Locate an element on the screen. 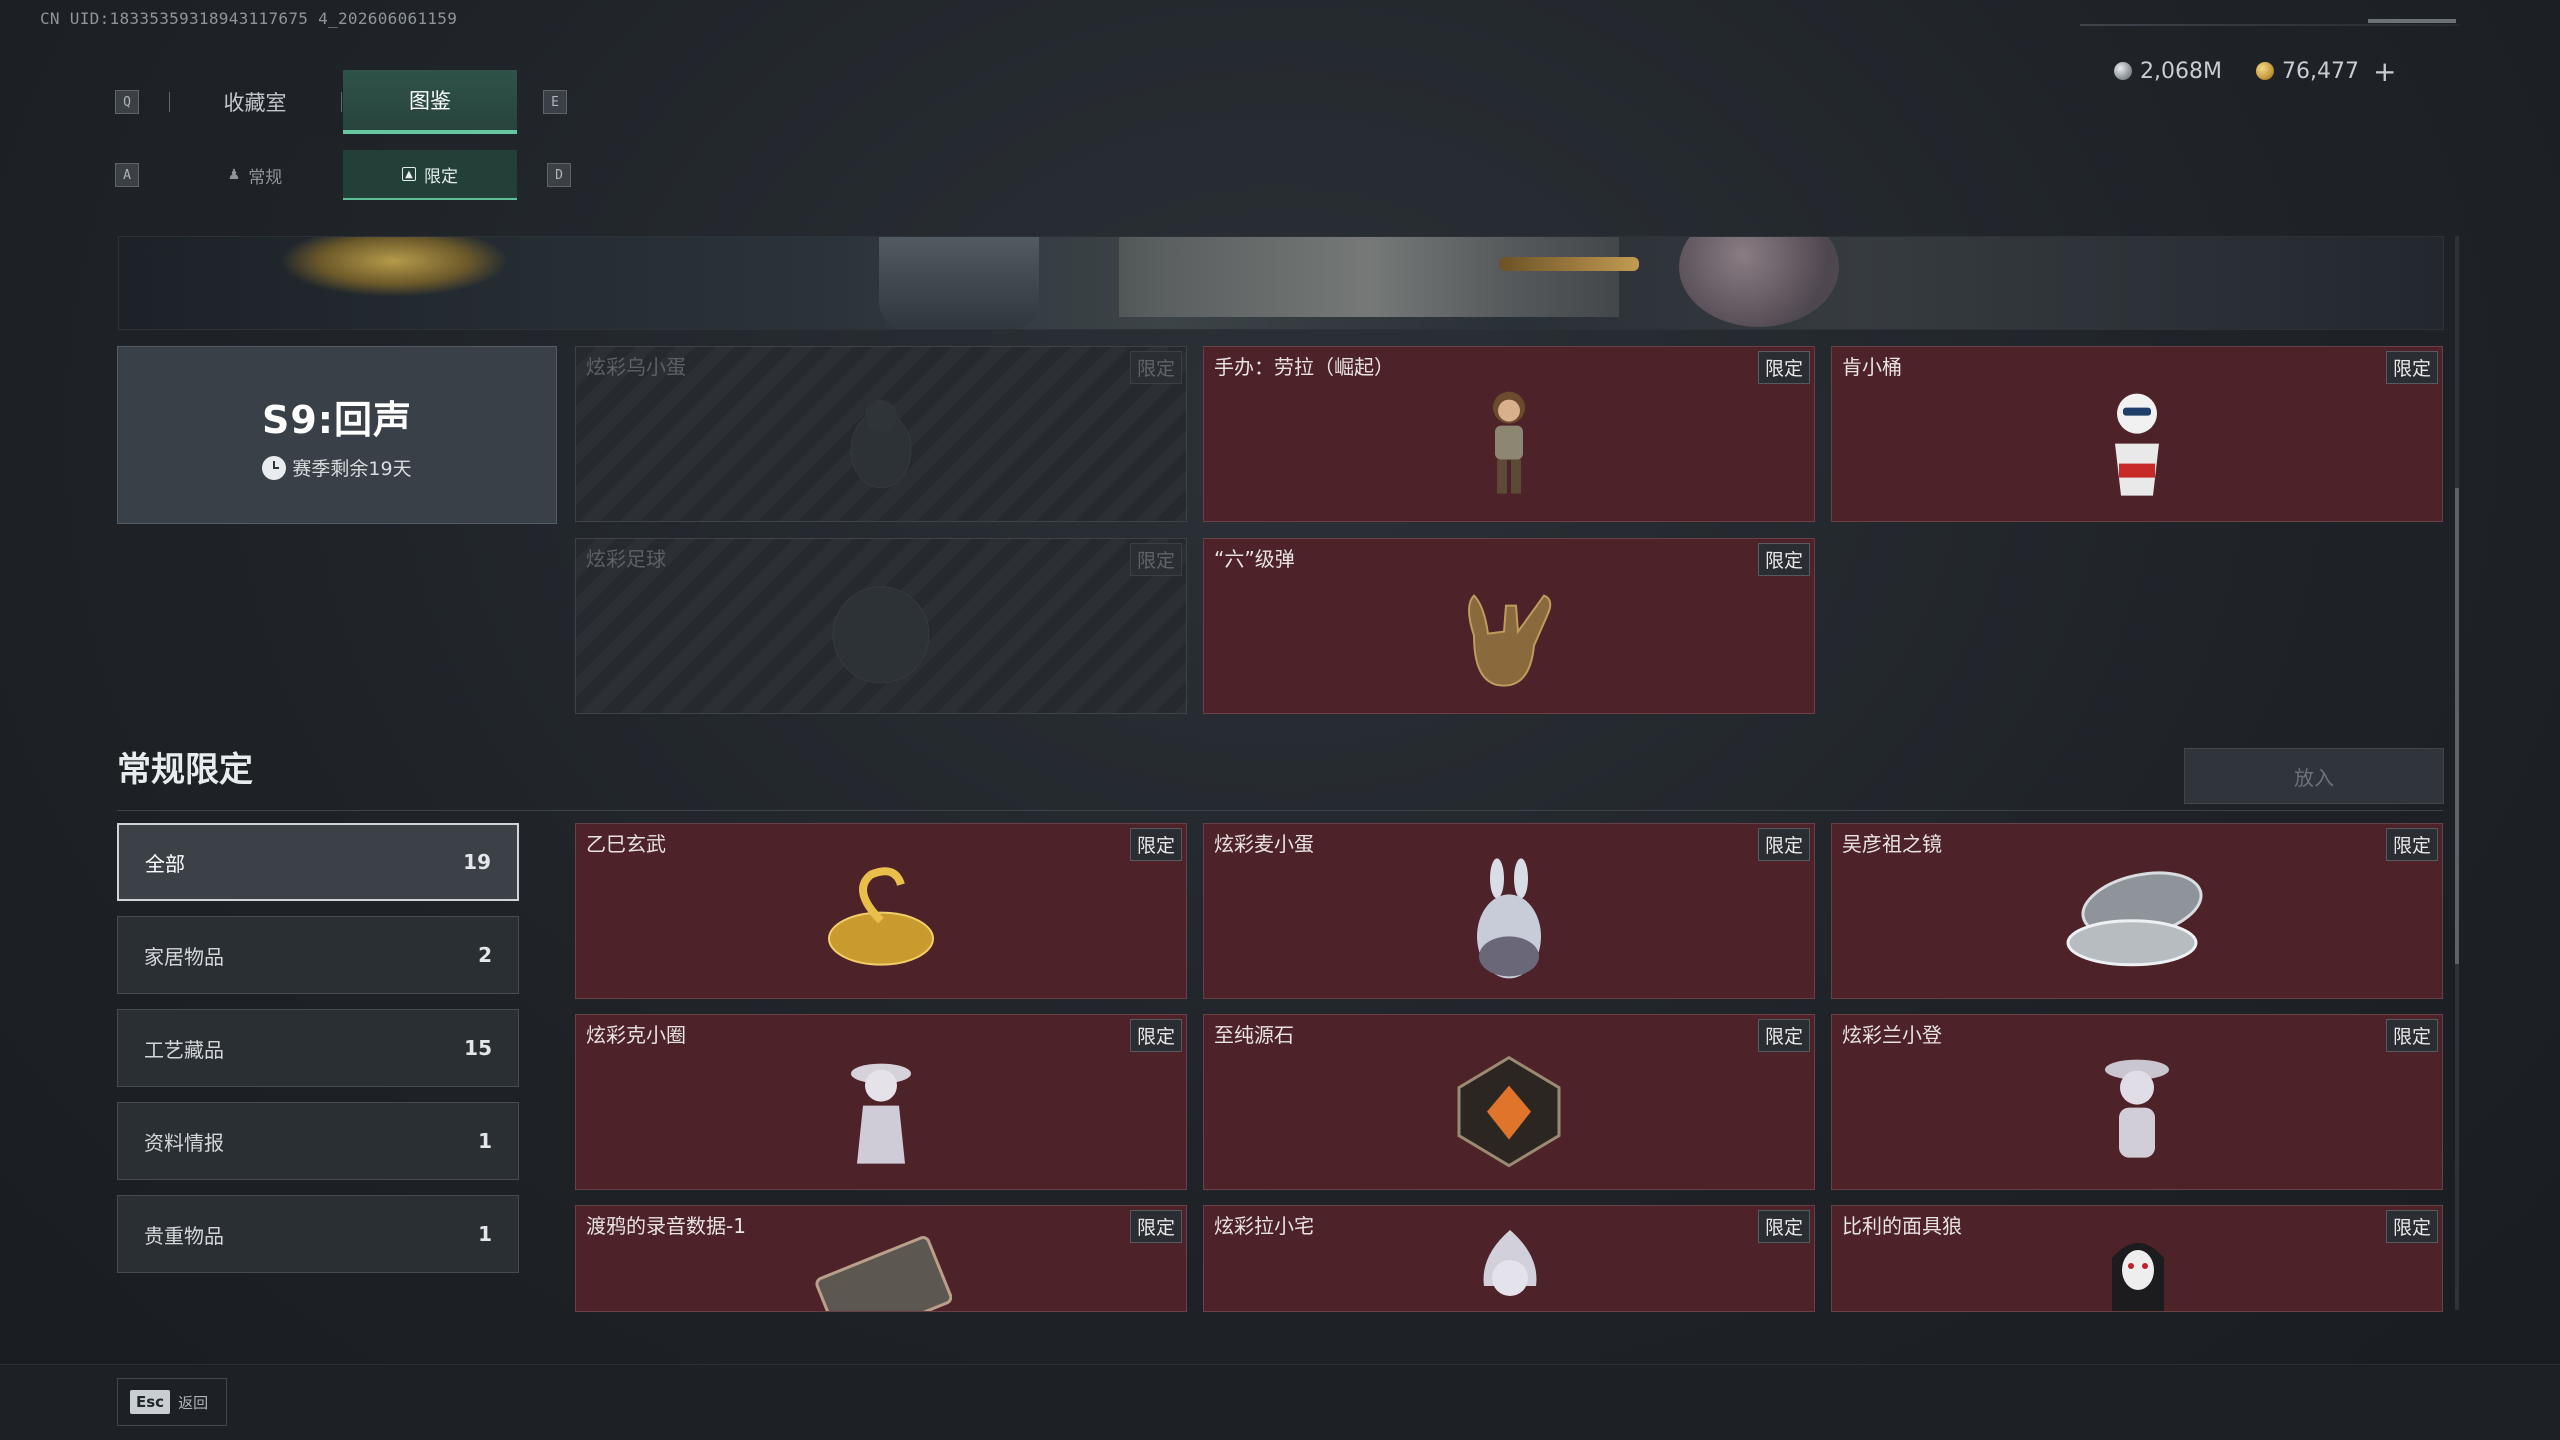 The height and width of the screenshot is (1440, 2560). figure-icon: ♟ is located at coordinates (234, 175).